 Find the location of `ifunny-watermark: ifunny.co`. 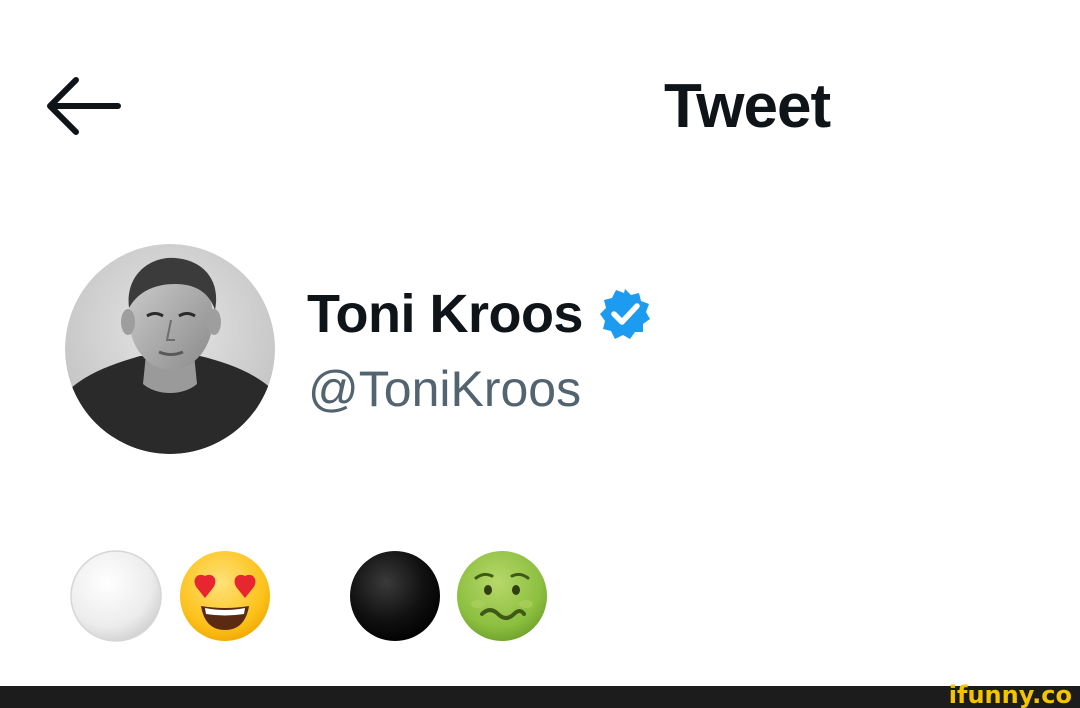

ifunny-watermark: ifunny.co is located at coordinates (1010, 694).